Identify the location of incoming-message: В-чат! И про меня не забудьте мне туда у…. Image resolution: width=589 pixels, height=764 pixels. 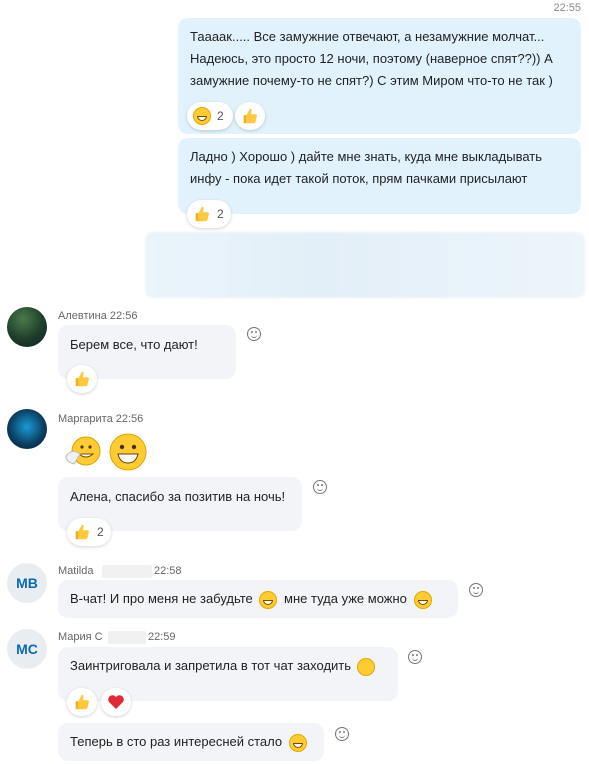
(258, 599).